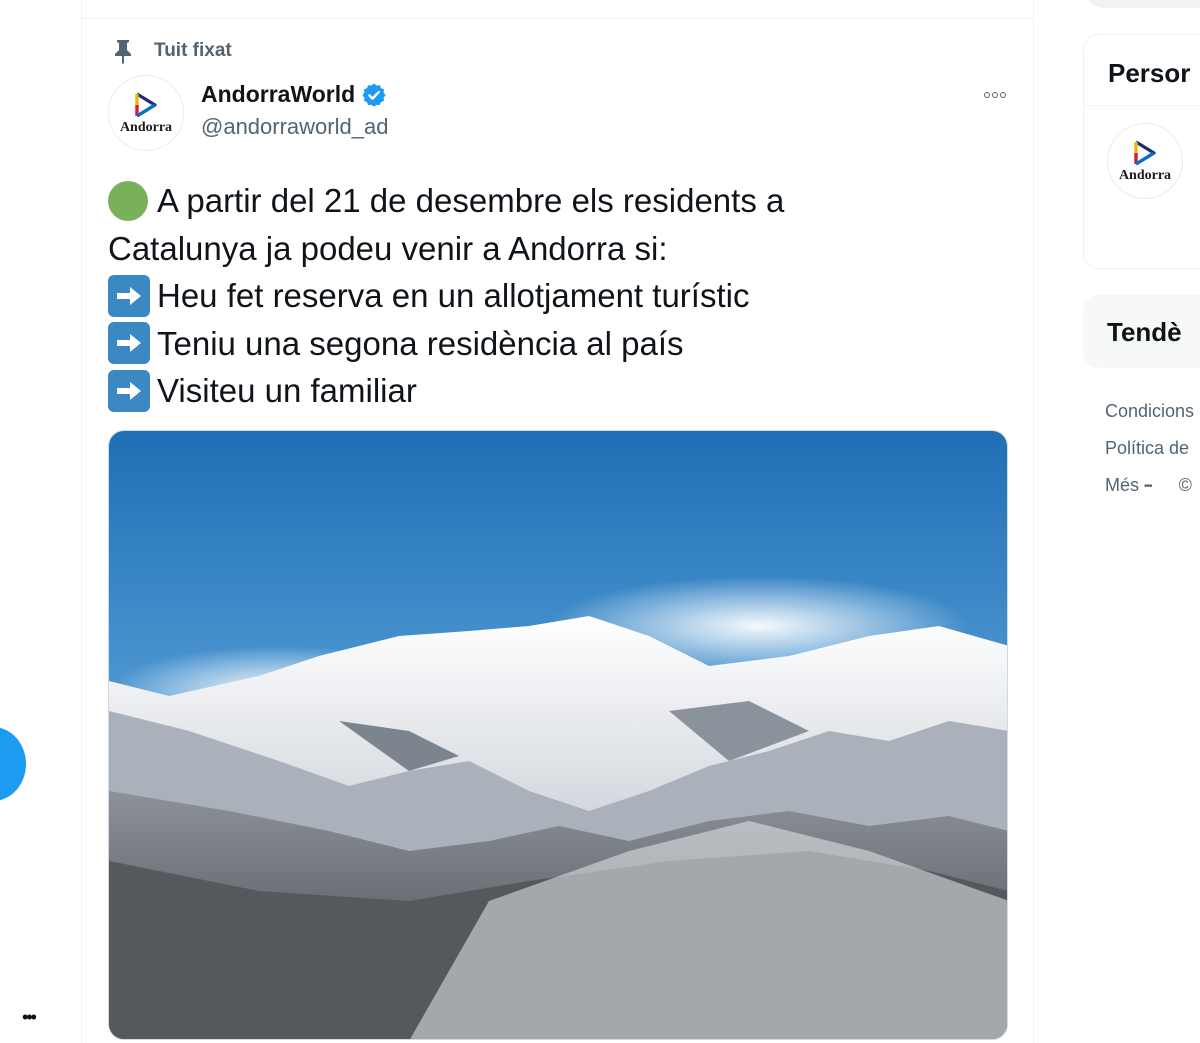  I want to click on tweet-line: Catalunya ja podeu venir a Andorra si:, so click(558, 249).